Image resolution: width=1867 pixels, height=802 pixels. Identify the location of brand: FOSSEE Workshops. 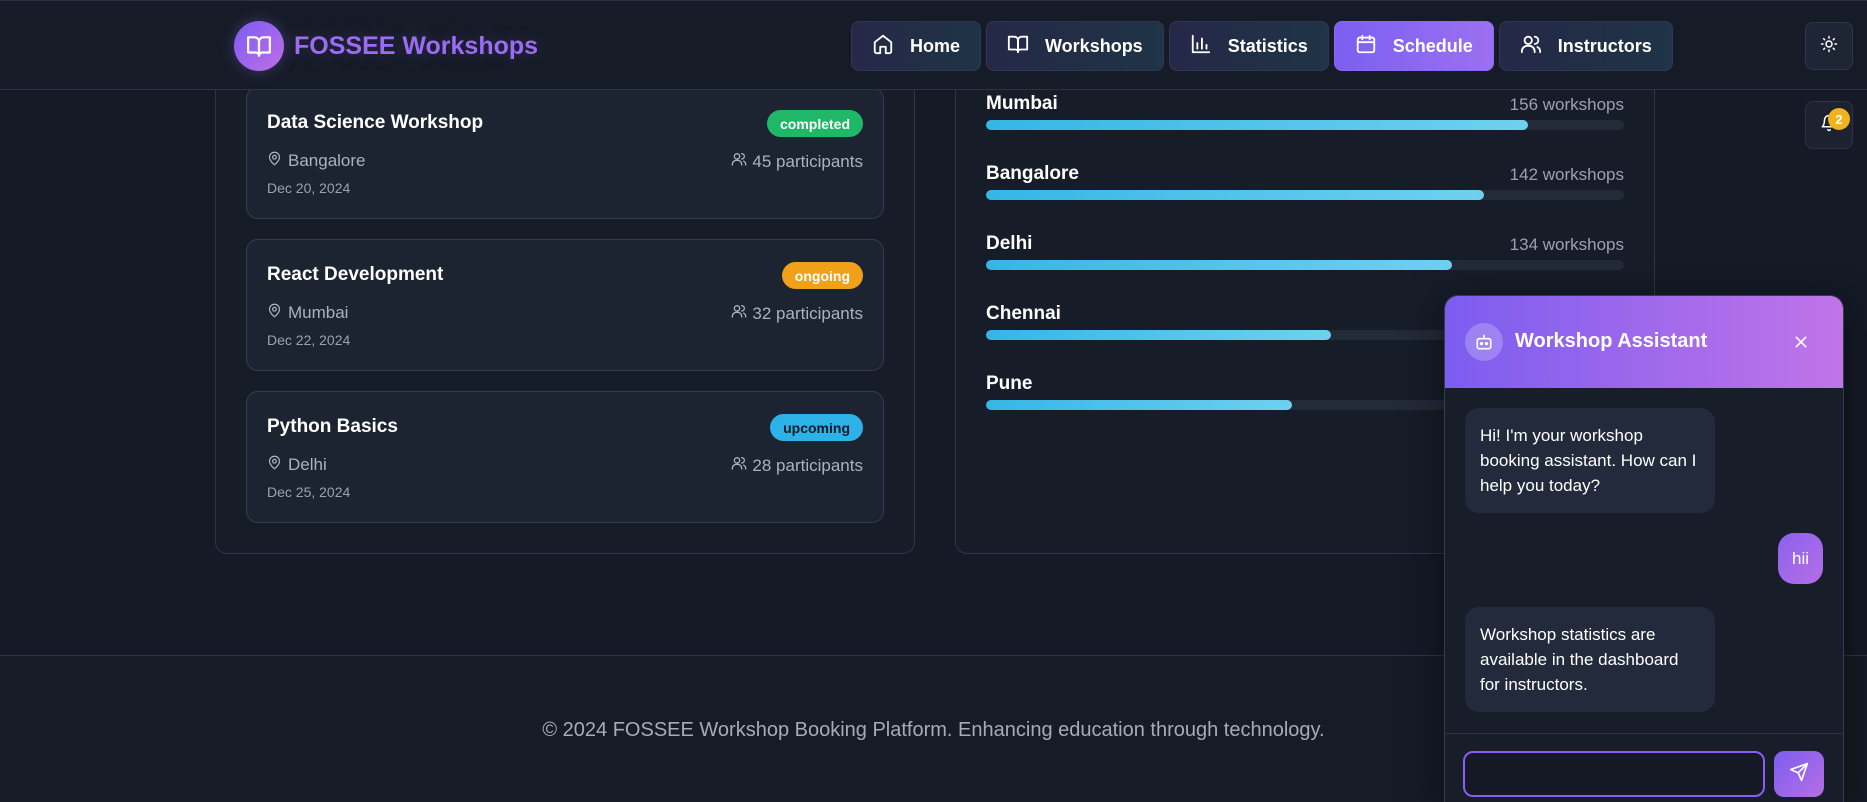
(386, 46).